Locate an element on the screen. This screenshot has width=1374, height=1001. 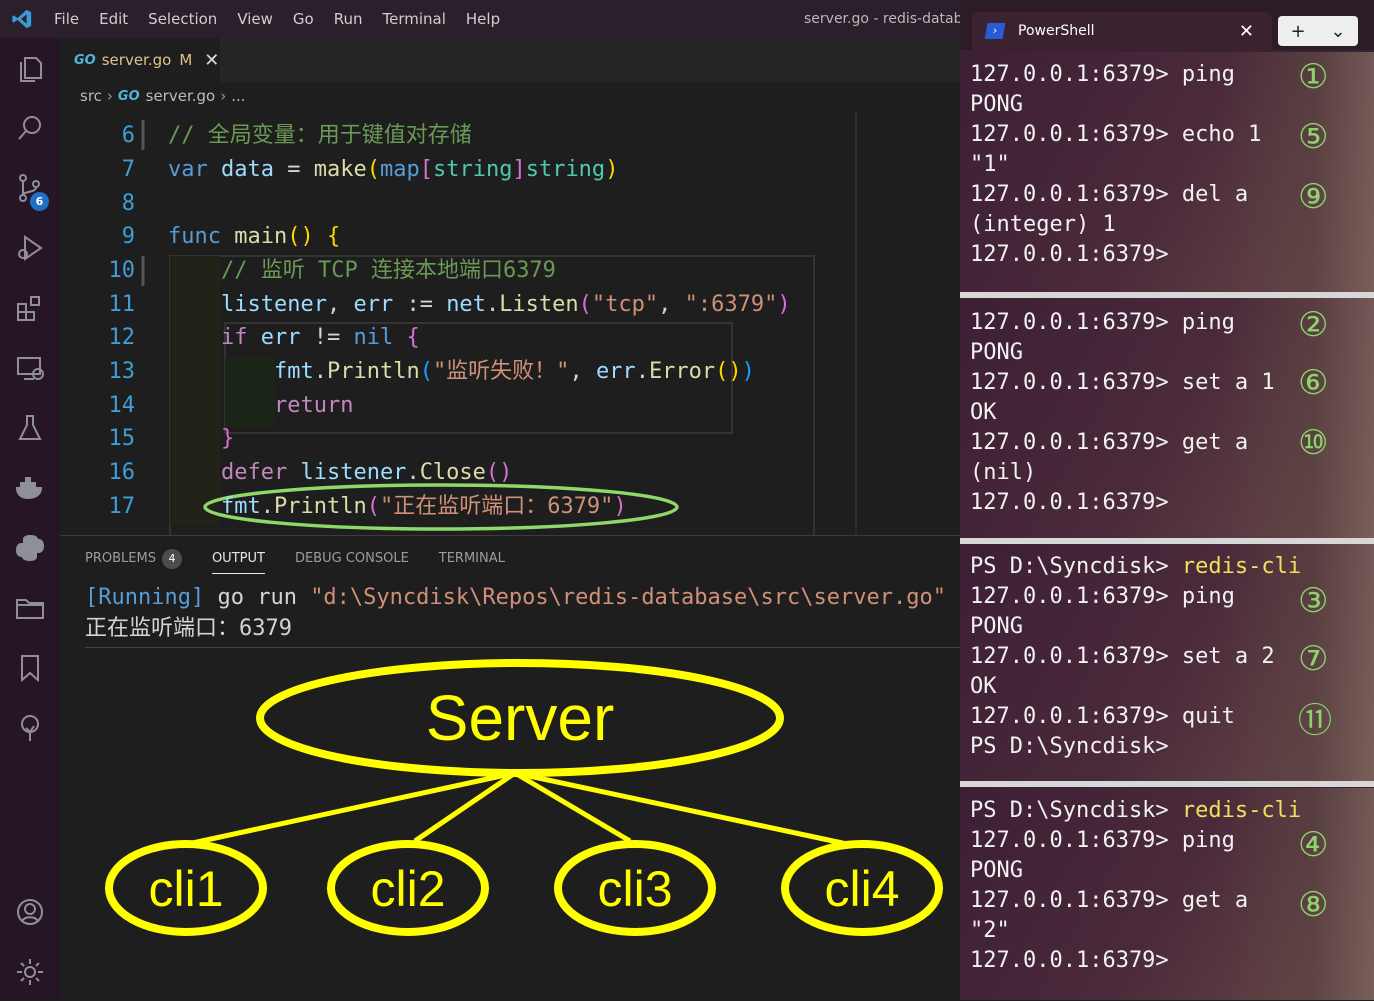
terminal-prompt: "2" is located at coordinates (990, 930).